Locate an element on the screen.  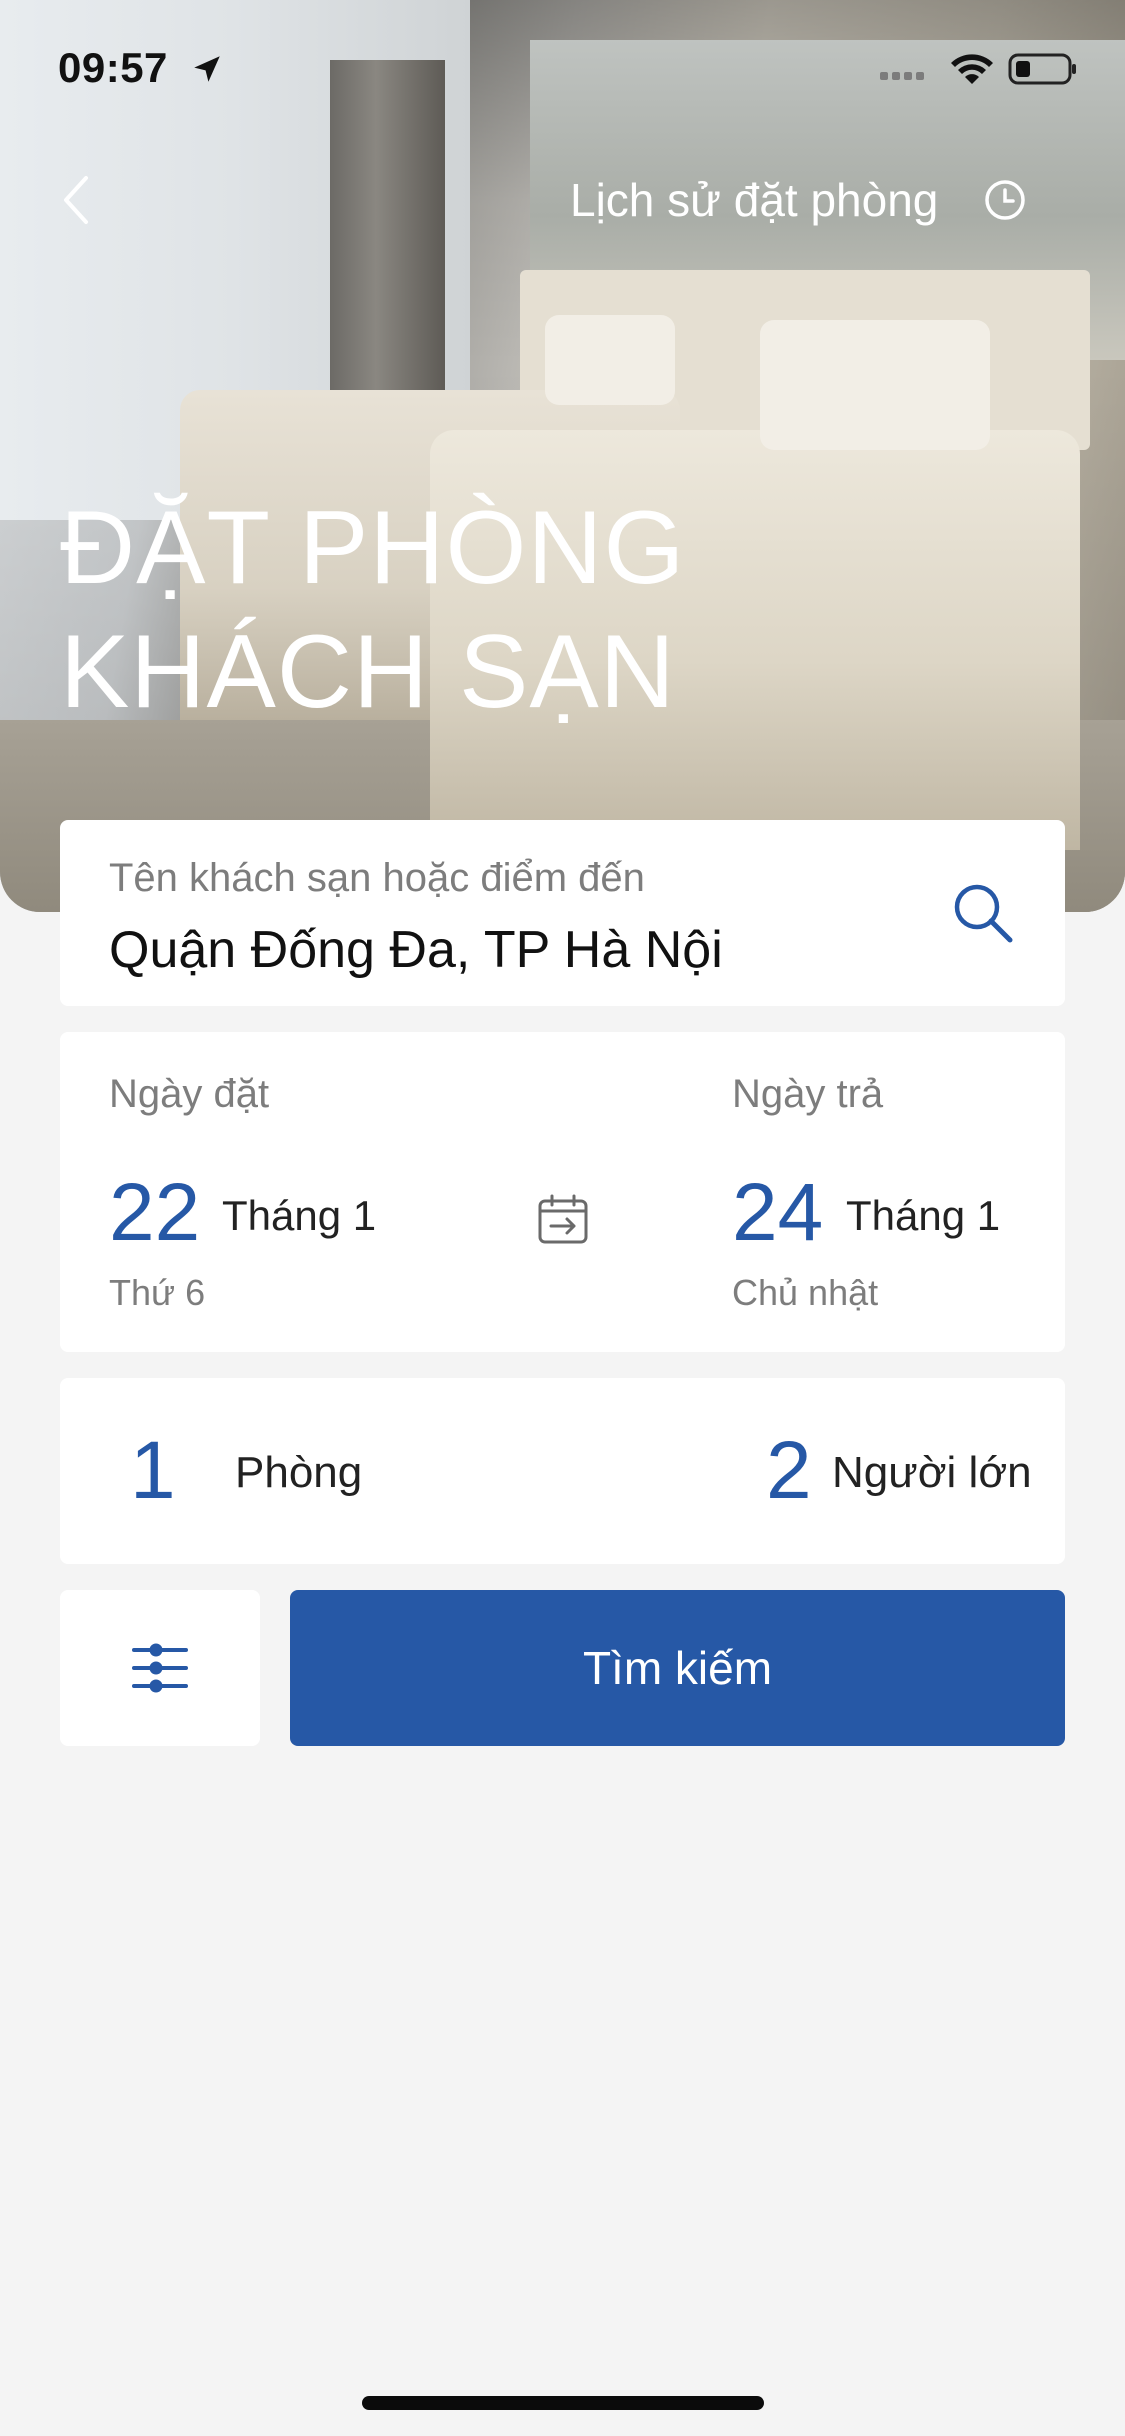
destination-value: Quận Đống Đa, TP Hà Nội is located at coordinates (416, 950).